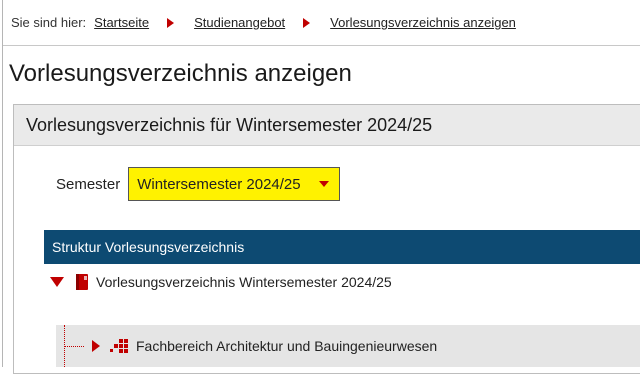 The width and height of the screenshot is (640, 374). What do you see at coordinates (239, 22) in the screenshot?
I see `breadcrumb-link-studienangebot: Studienangebot` at bounding box center [239, 22].